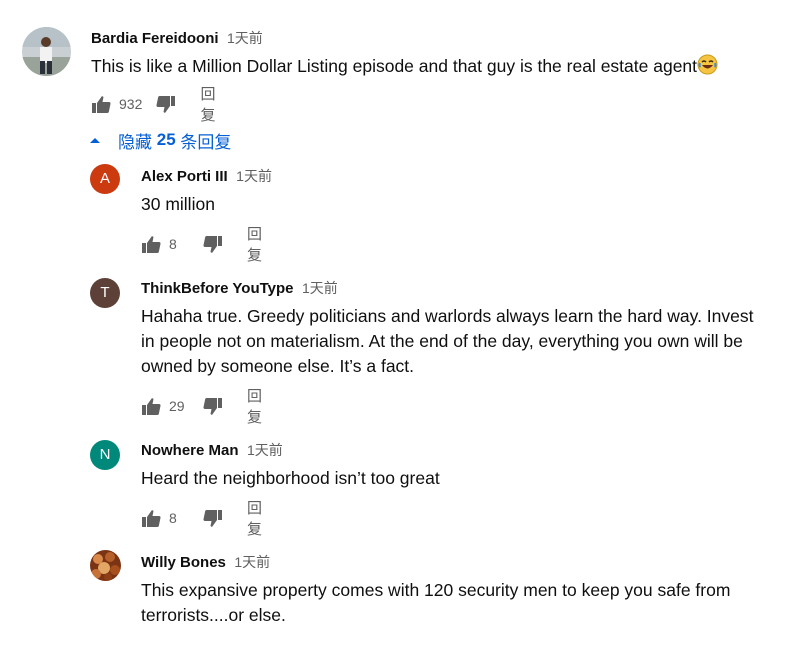 Image resolution: width=796 pixels, height=647 pixels. What do you see at coordinates (183, 562) in the screenshot?
I see `author-name: Willy Bones` at bounding box center [183, 562].